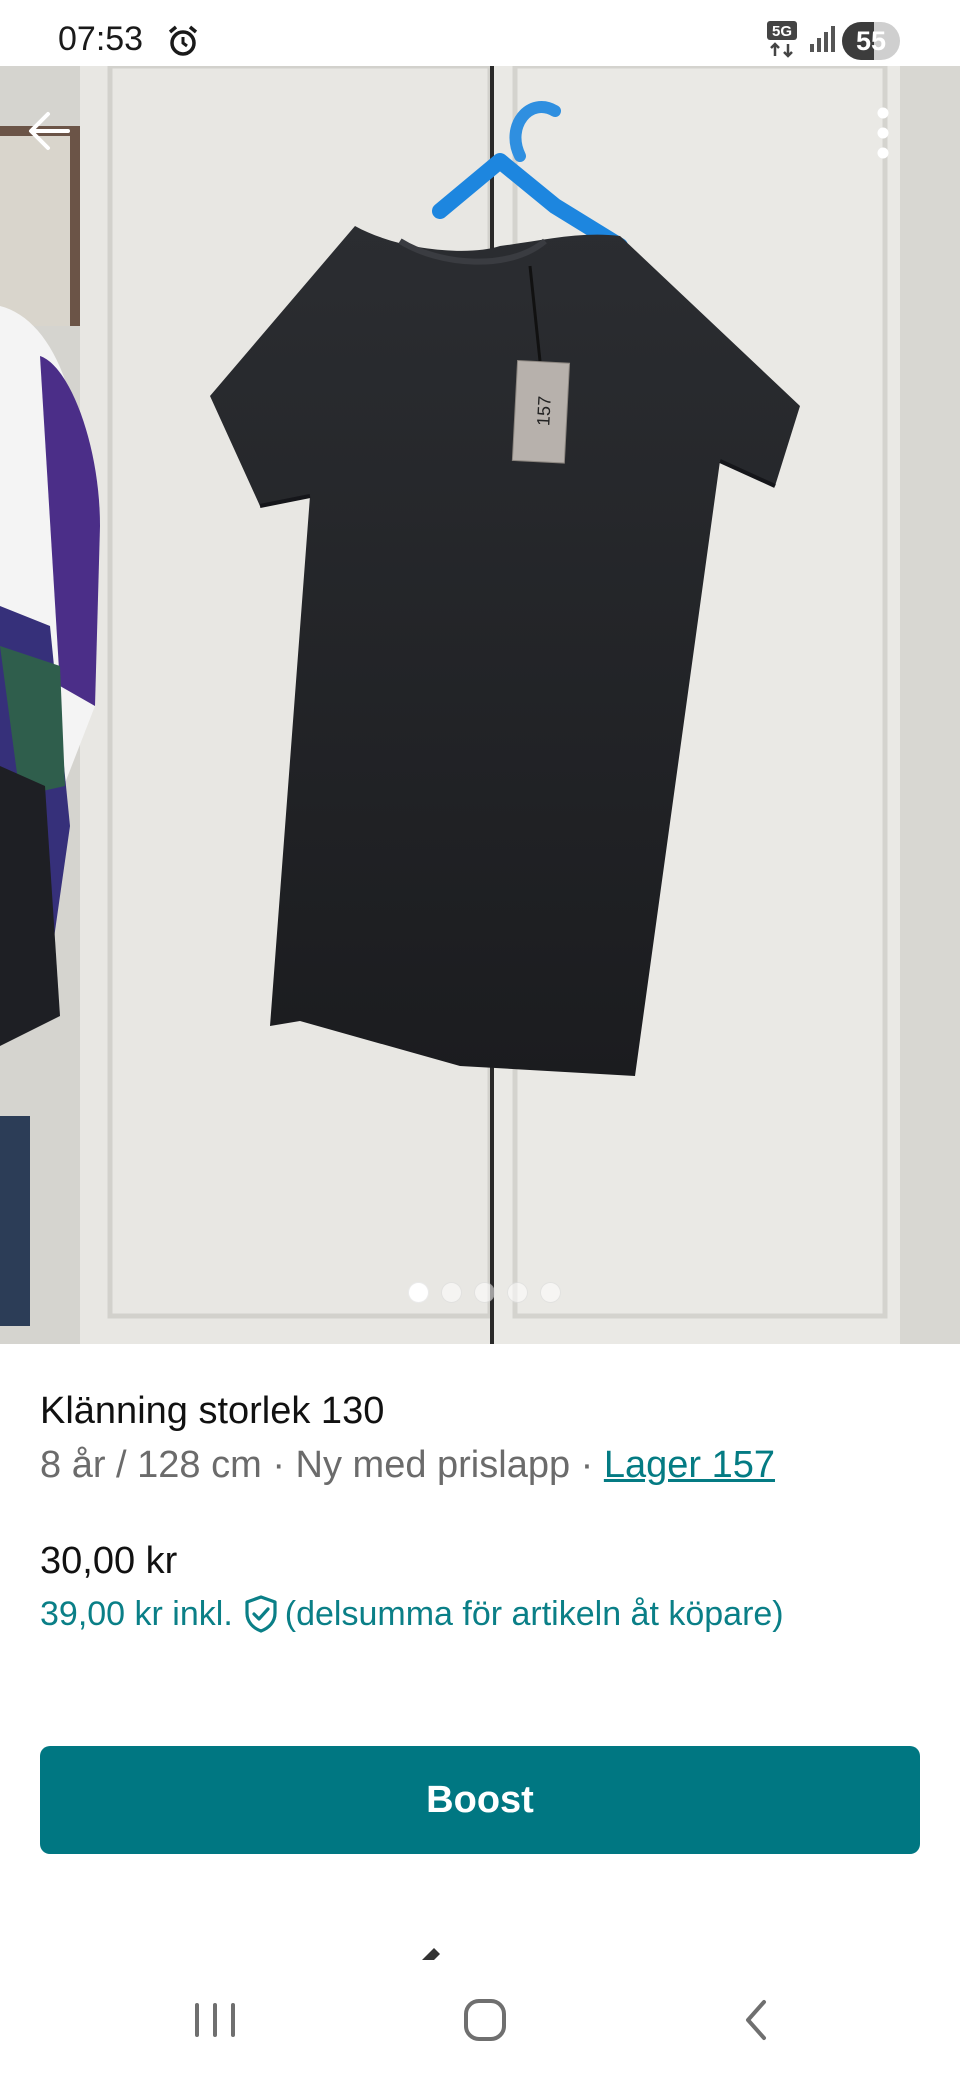 Image resolution: width=960 pixels, height=2080 pixels. Describe the element at coordinates (322, 1465) in the screenshot. I see `item-size-condition: 8 år / 128 cm · Ny med prislapp ·` at that location.